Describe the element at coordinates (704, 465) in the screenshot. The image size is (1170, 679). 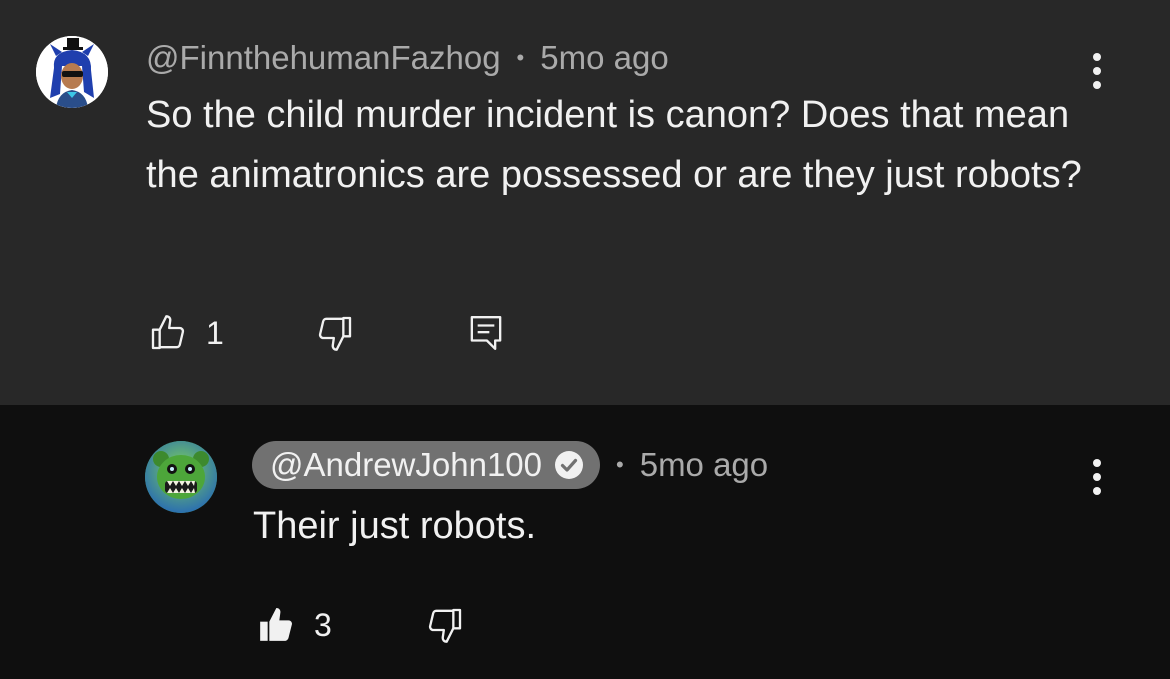
I see `reply-timestamp: 5mo ago` at that location.